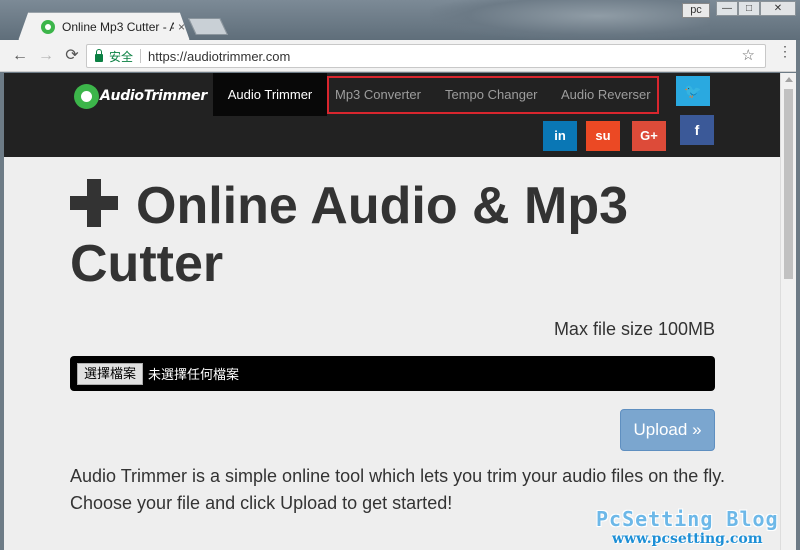 The height and width of the screenshot is (550, 800). I want to click on browser-menu-icon: ⋮, so click(785, 51).